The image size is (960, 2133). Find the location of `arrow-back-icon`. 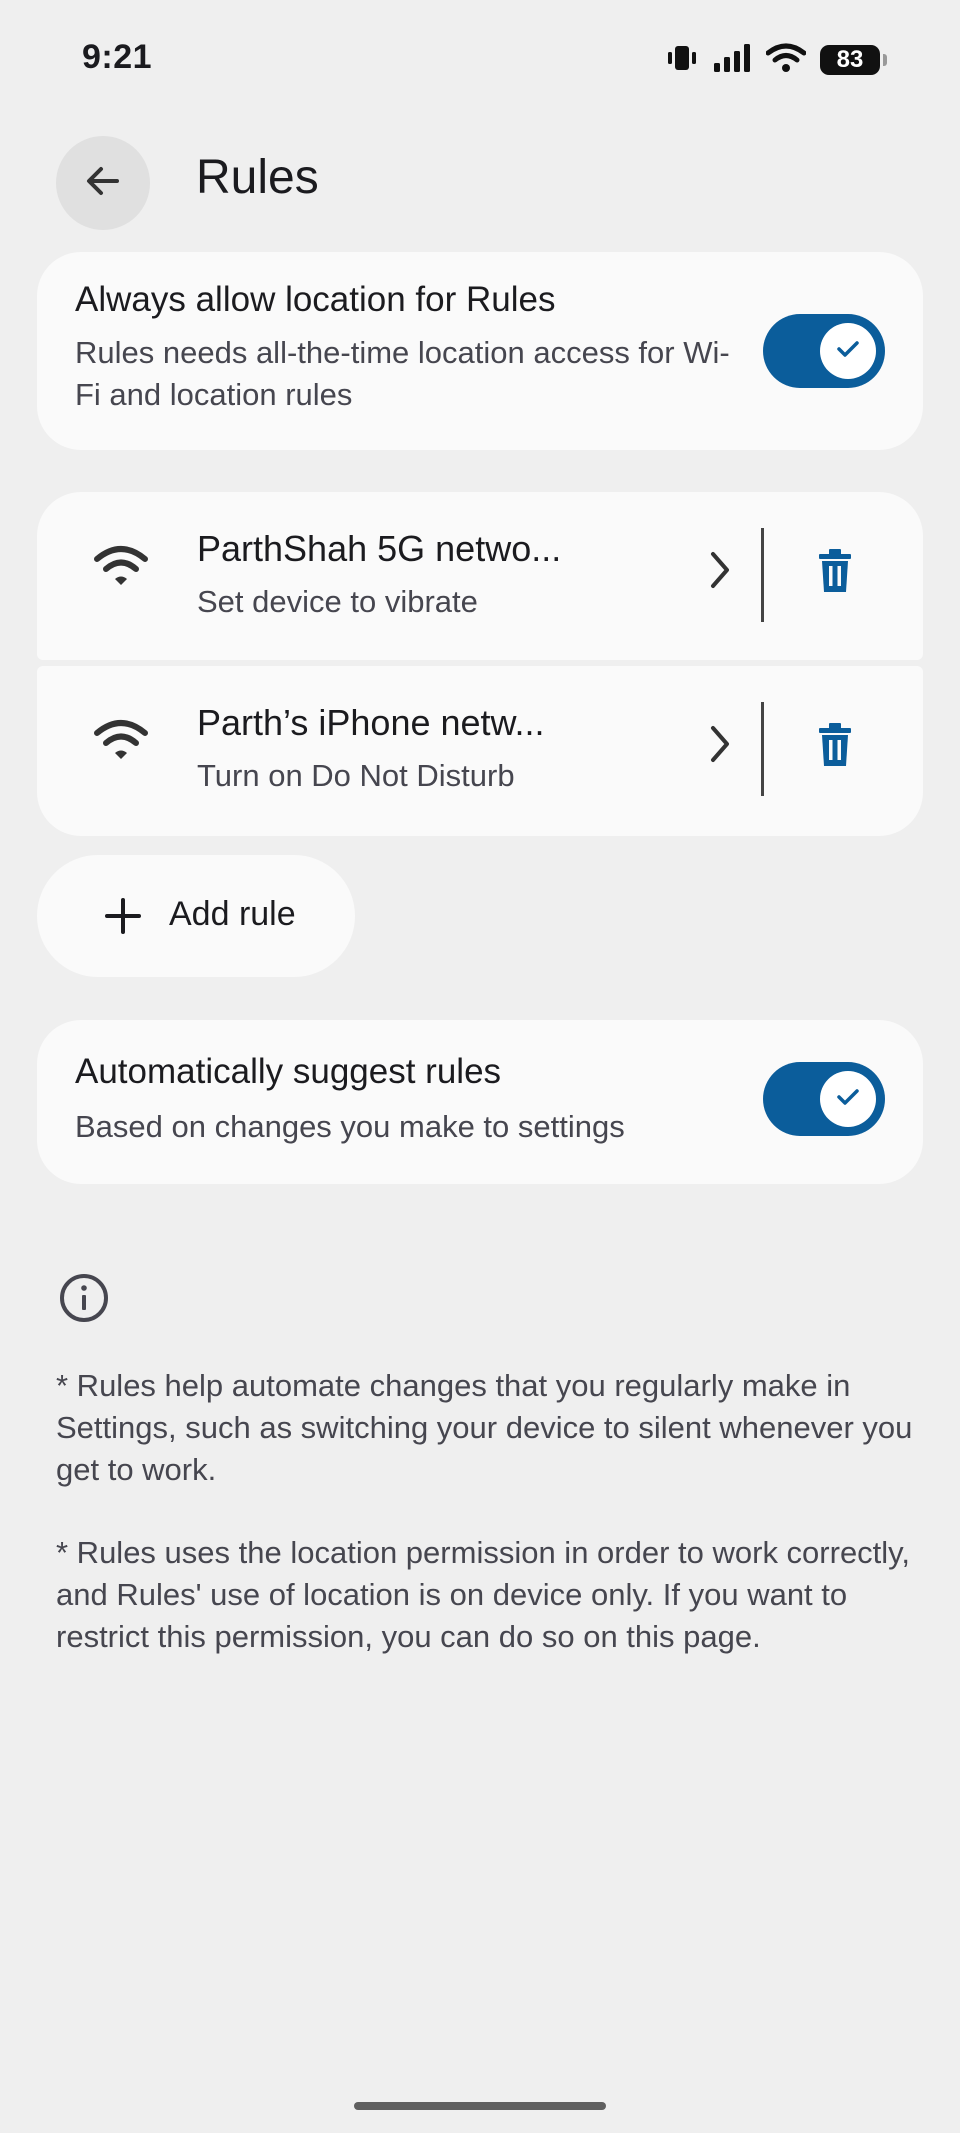

arrow-back-icon is located at coordinates (103, 183).